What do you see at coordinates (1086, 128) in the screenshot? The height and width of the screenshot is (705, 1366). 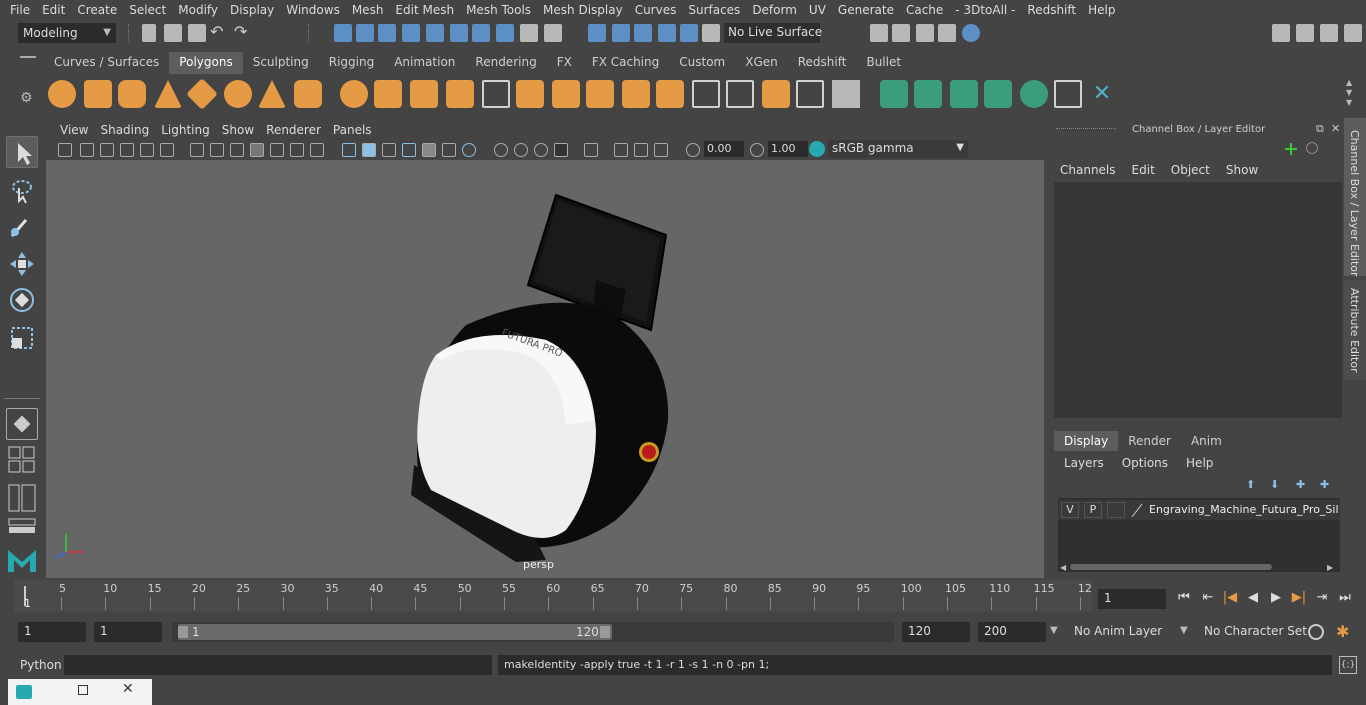 I see `panel-drag-handle` at bounding box center [1086, 128].